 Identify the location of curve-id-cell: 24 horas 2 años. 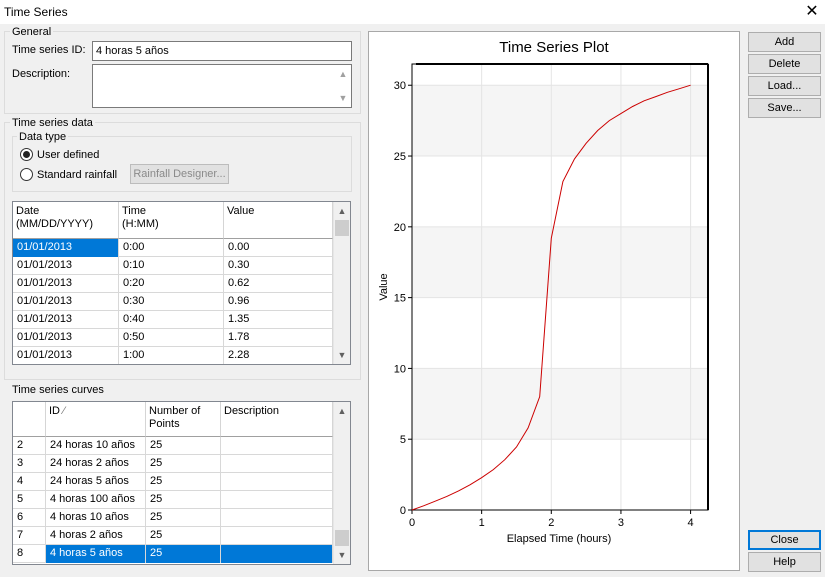
(96, 464).